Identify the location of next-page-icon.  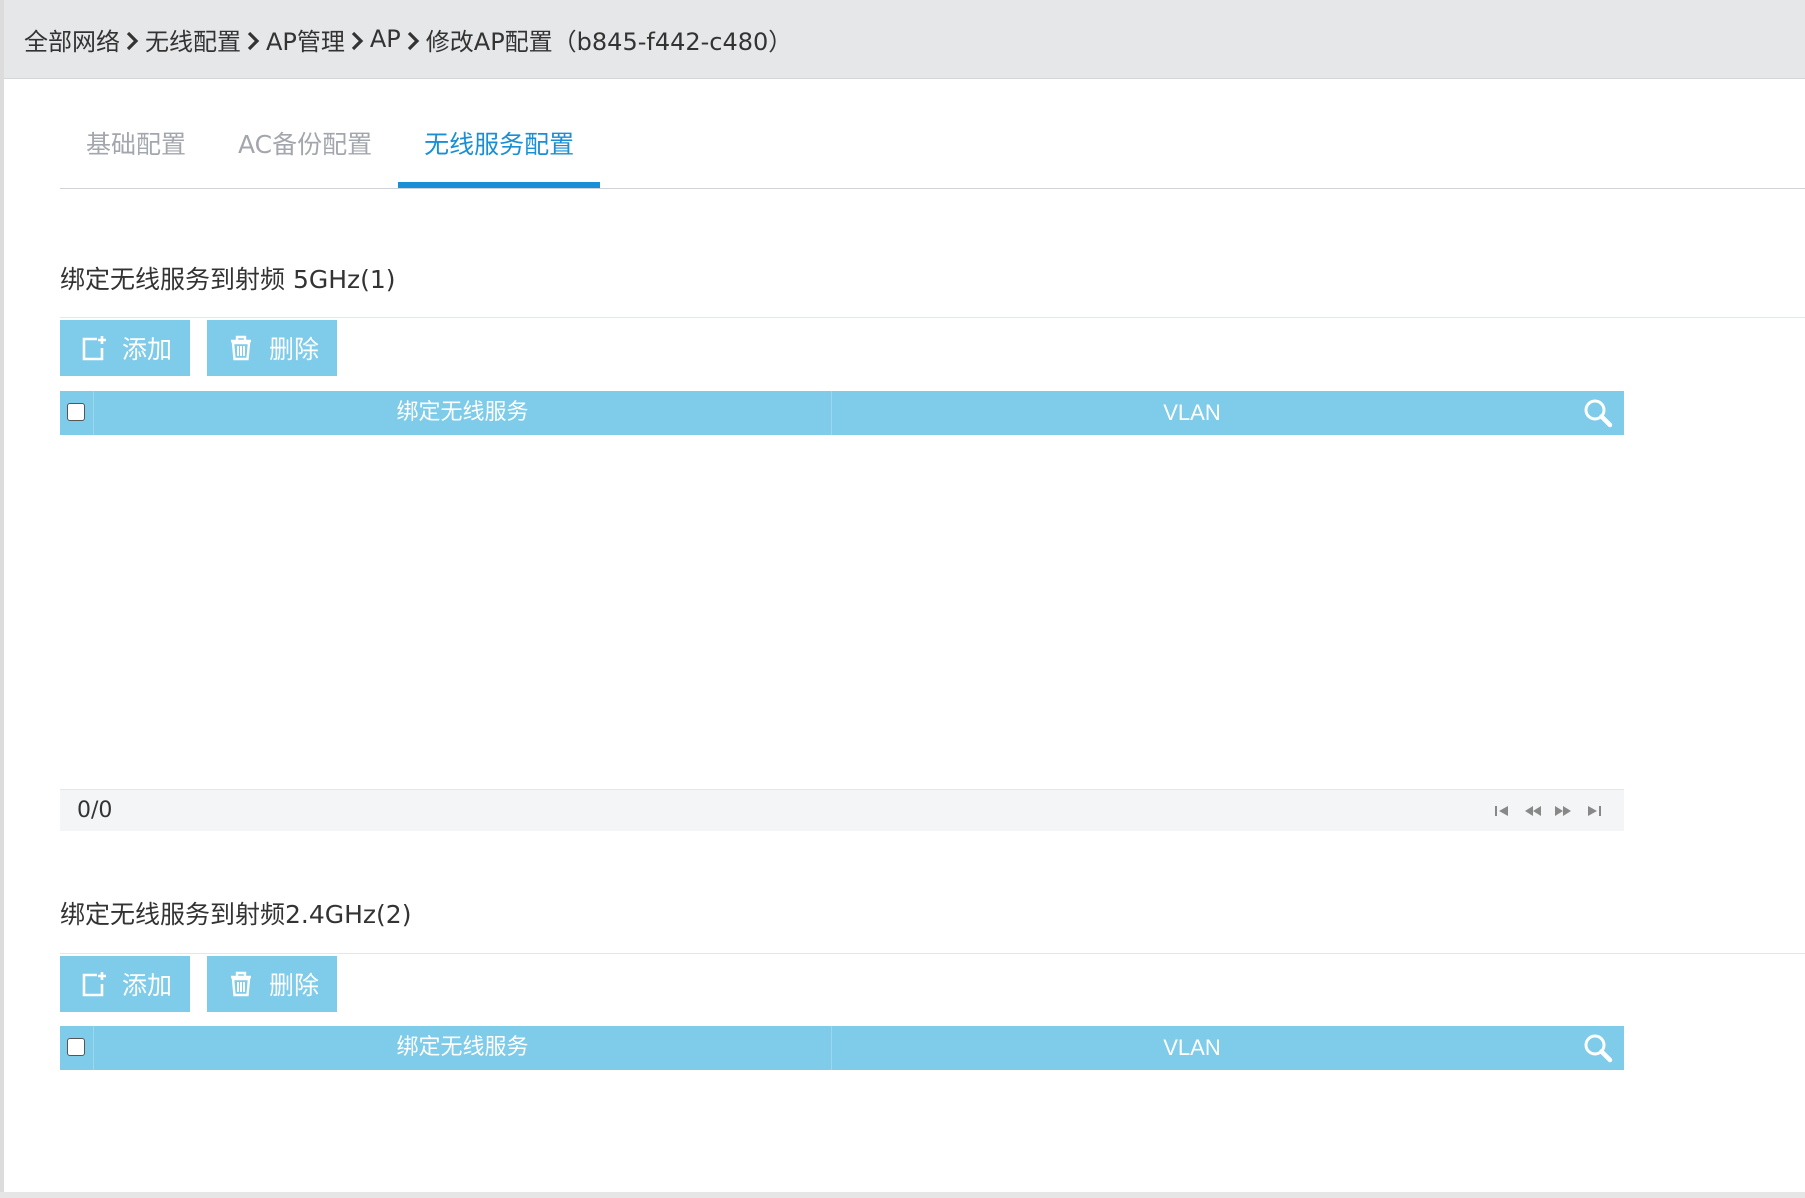
(1563, 811).